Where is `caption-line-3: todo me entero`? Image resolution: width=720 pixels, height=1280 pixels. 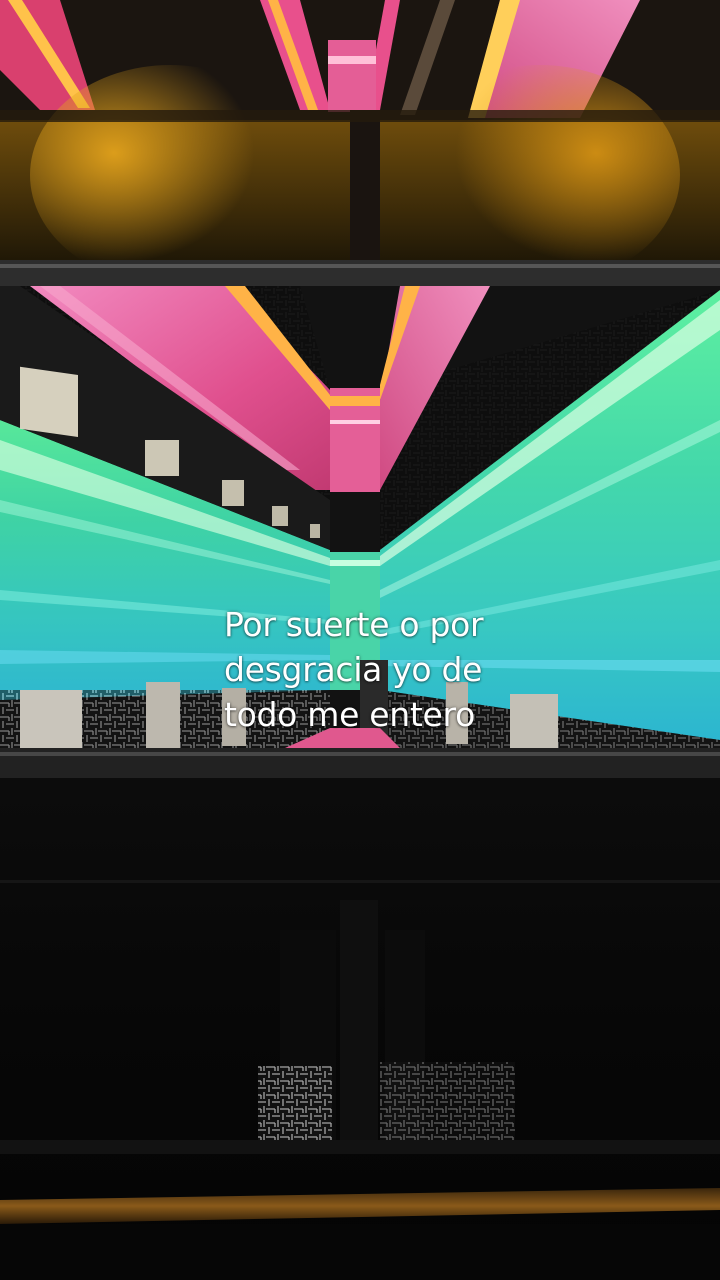 caption-line-3: todo me entero is located at coordinates (349, 714).